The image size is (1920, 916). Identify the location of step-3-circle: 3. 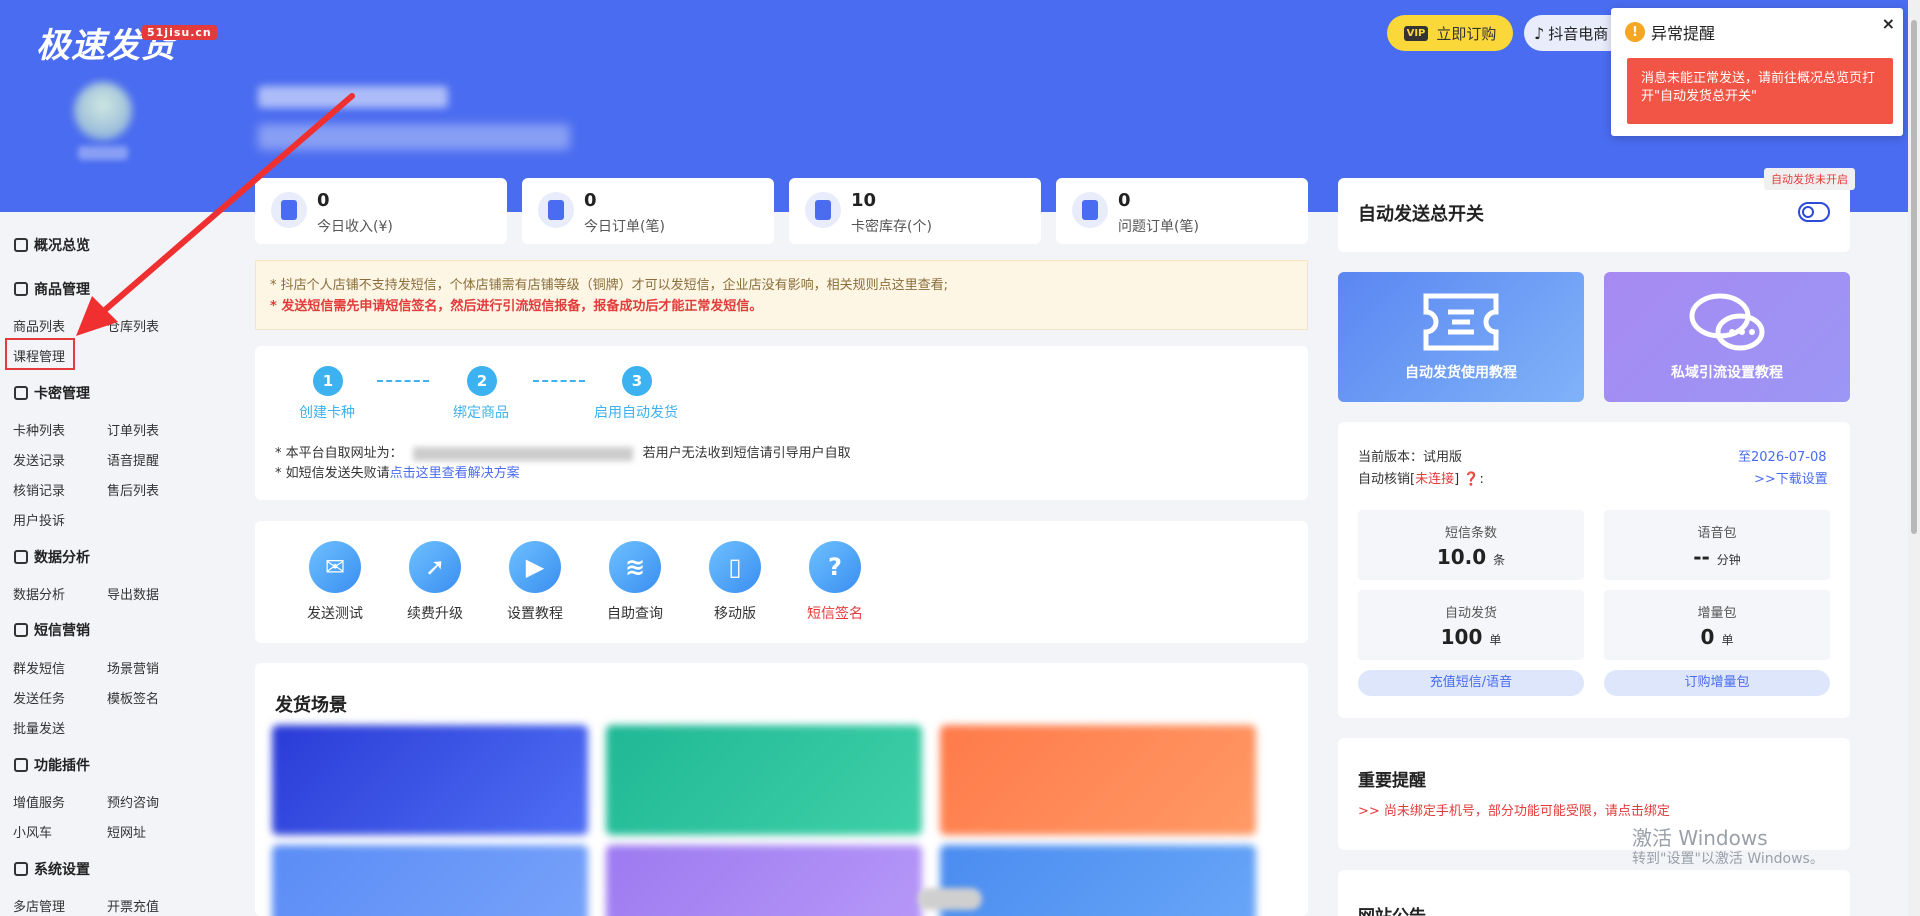
(637, 381).